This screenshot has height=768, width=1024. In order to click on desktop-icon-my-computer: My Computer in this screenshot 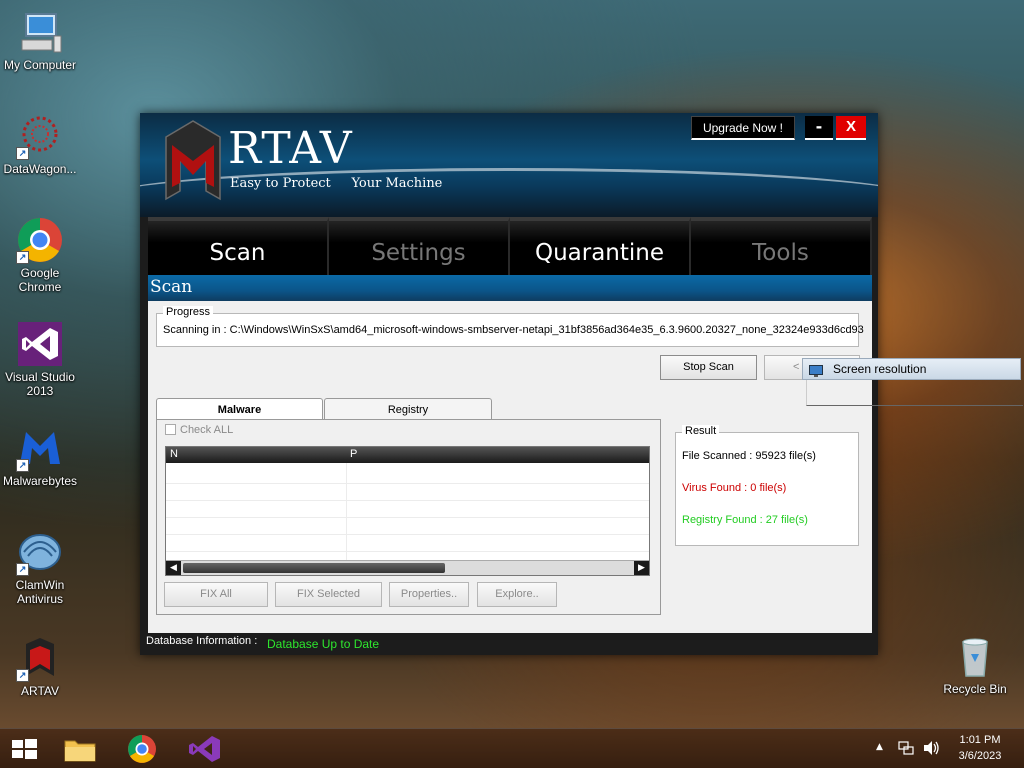, I will do `click(40, 40)`.